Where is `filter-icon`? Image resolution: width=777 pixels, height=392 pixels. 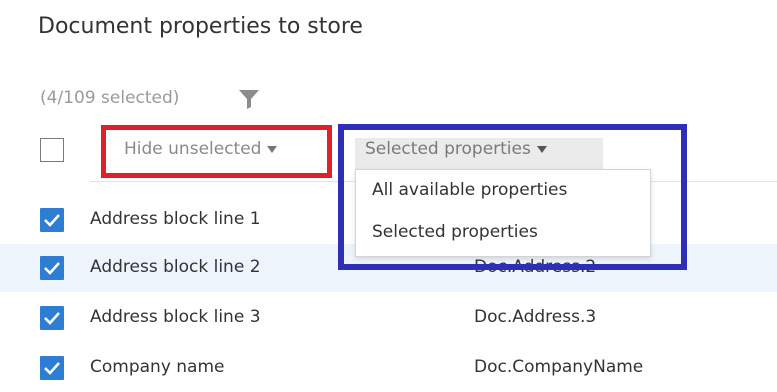 filter-icon is located at coordinates (249, 99).